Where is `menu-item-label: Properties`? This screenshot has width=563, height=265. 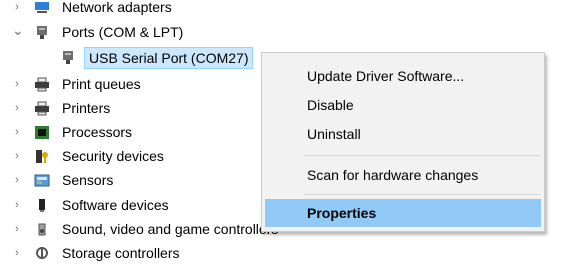 menu-item-label: Properties is located at coordinates (342, 213).